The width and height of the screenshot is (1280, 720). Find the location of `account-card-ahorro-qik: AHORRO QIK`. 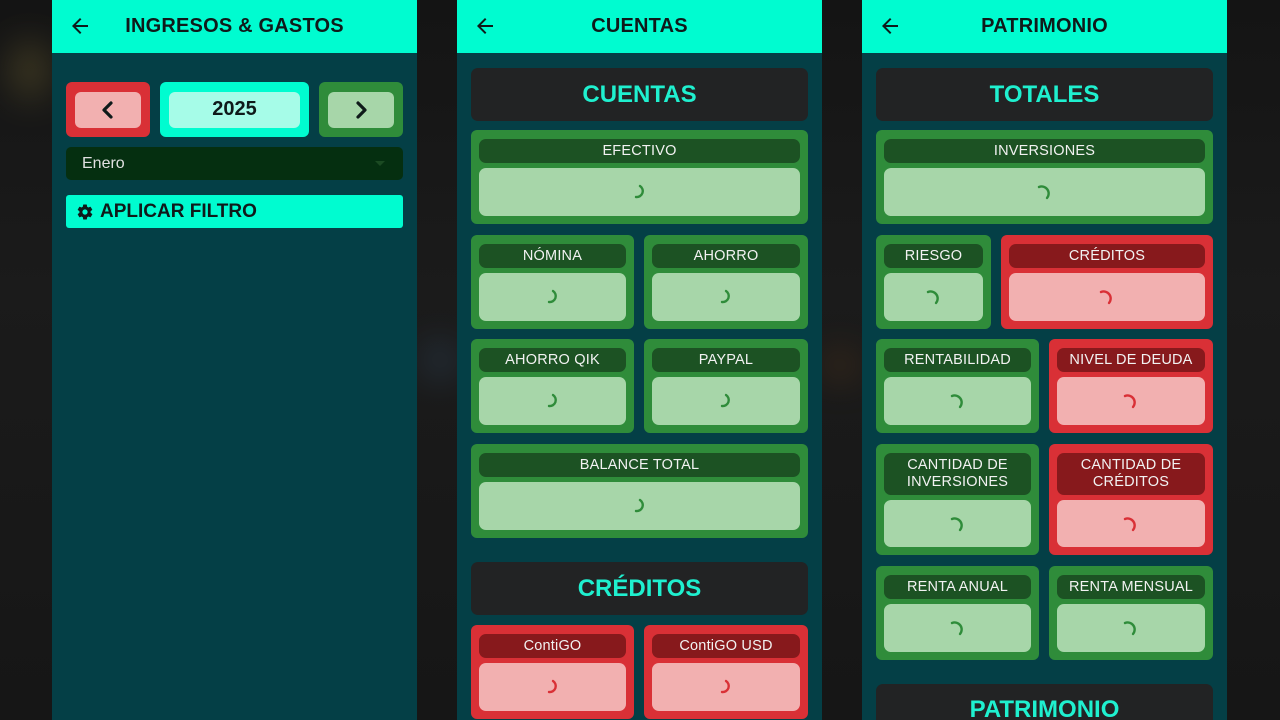

account-card-ahorro-qik: AHORRO QIK is located at coordinates (552, 386).